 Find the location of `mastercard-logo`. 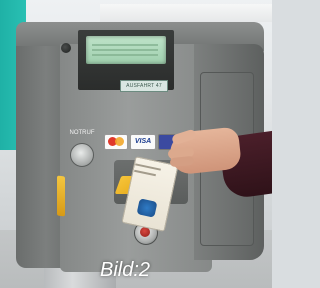

mastercard-logo is located at coordinates (116, 142).